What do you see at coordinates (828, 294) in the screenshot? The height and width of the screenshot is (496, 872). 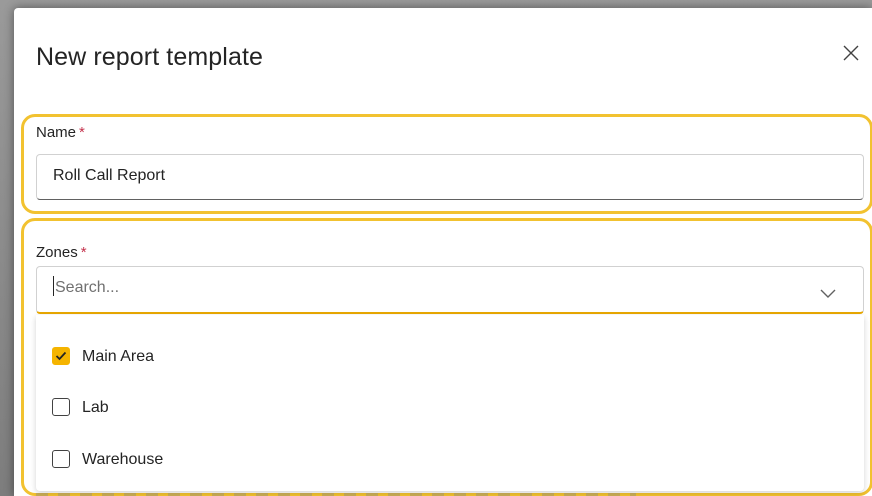 I see `chevron-down-icon` at bounding box center [828, 294].